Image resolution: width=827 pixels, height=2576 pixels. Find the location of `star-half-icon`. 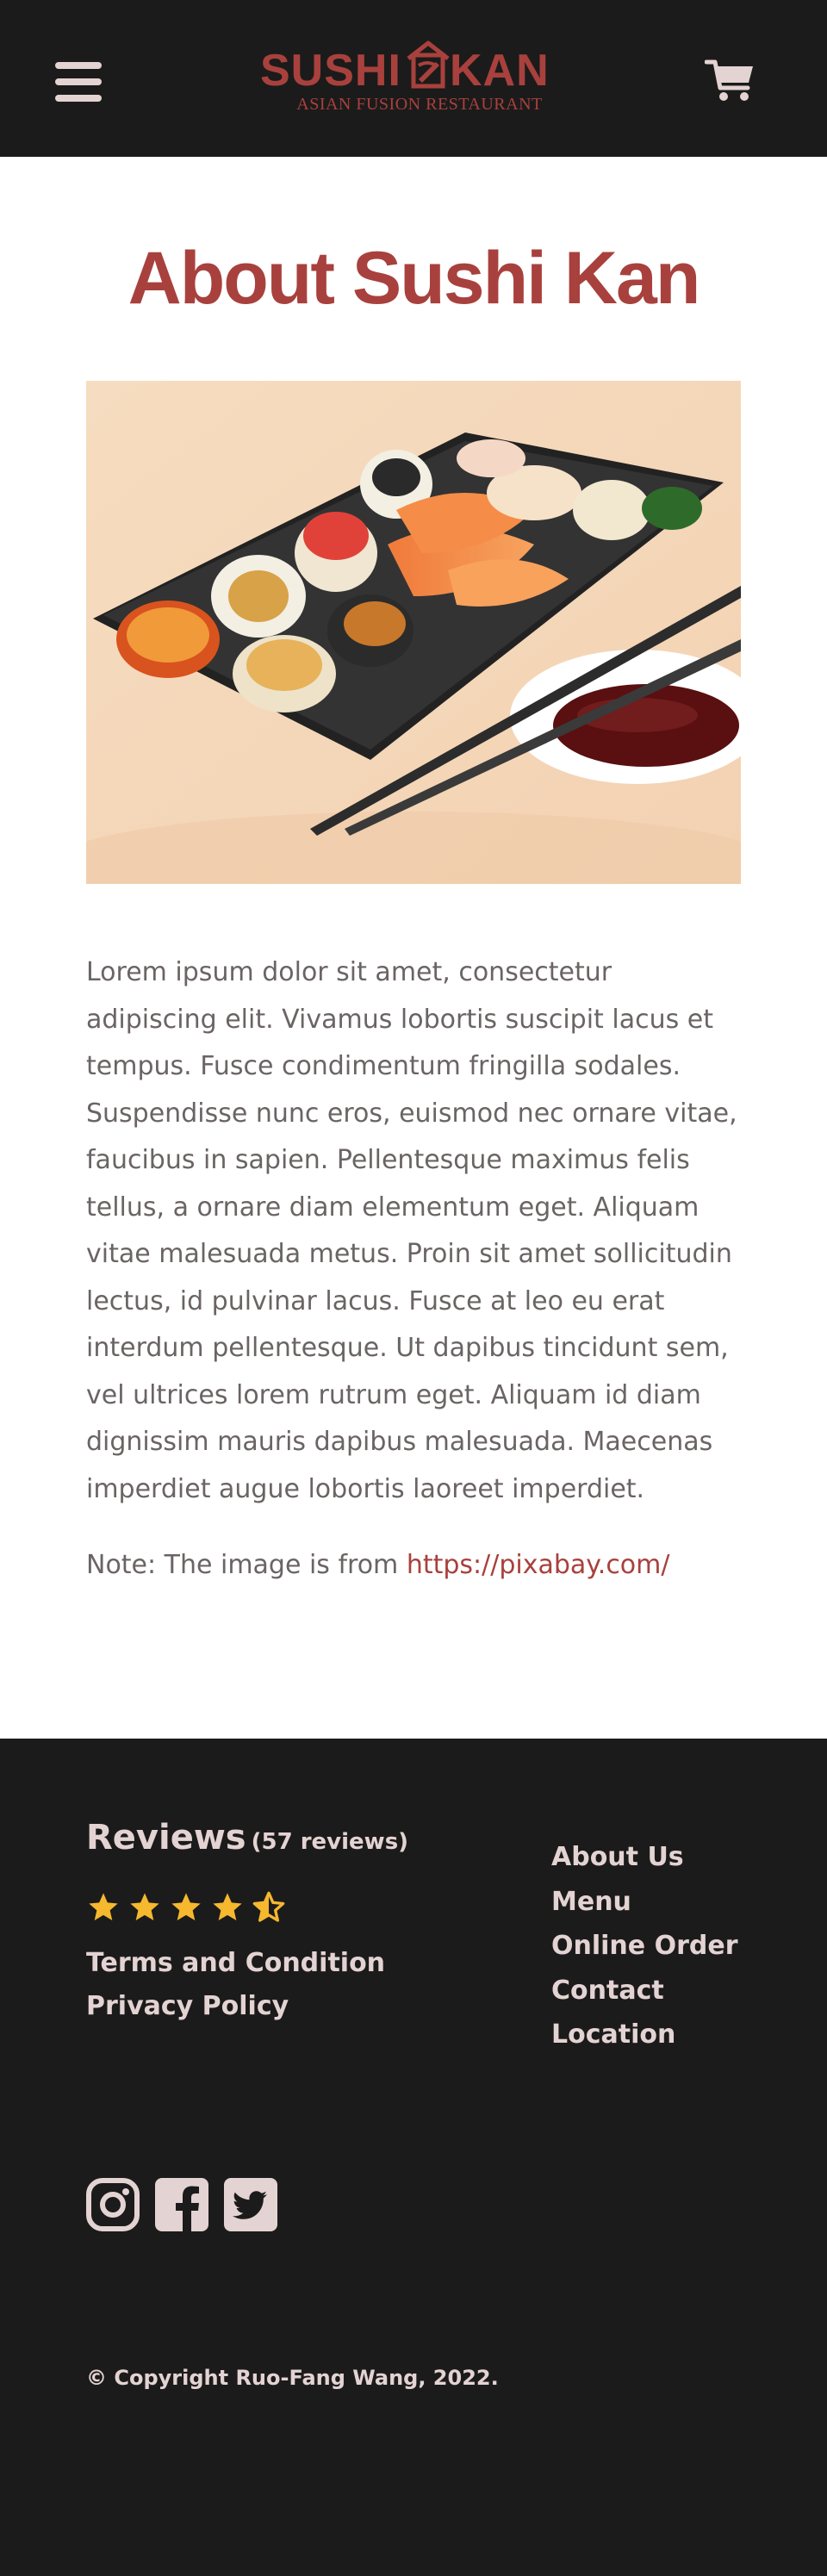

star-half-icon is located at coordinates (268, 1907).